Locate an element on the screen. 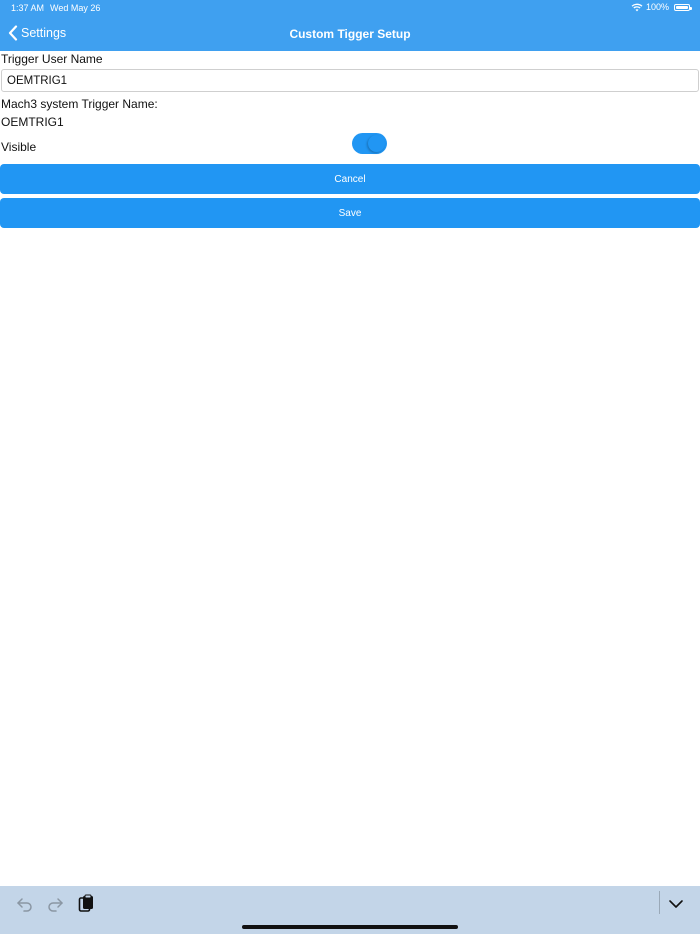  home-indicator is located at coordinates (350, 927).